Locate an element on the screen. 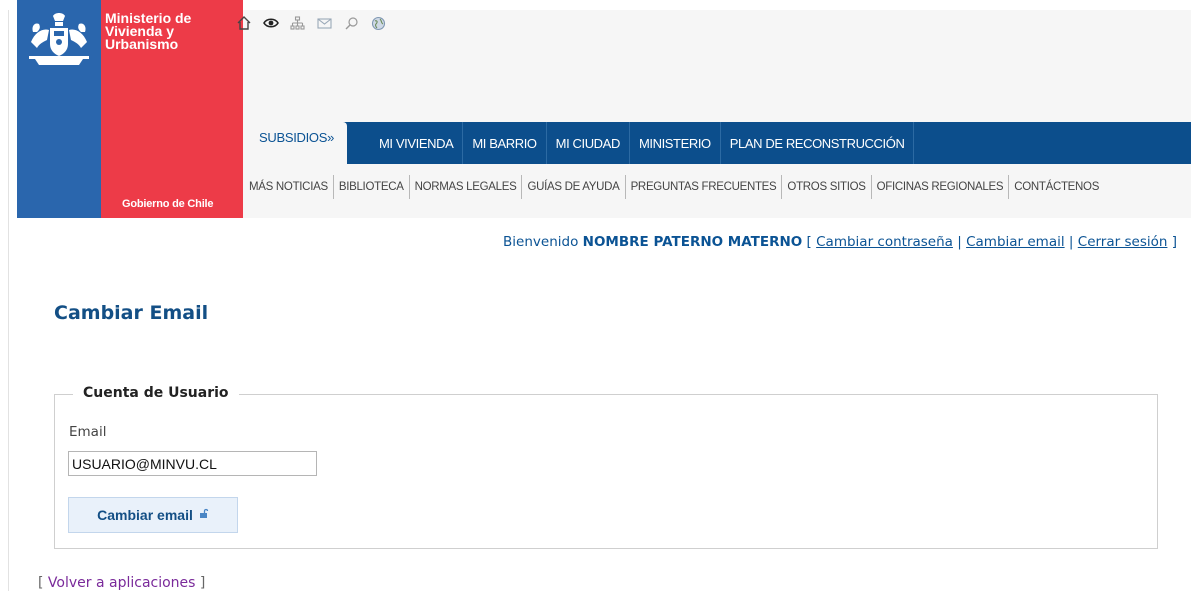 This screenshot has width=1191, height=591. logo-blue-panel is located at coordinates (59, 109).